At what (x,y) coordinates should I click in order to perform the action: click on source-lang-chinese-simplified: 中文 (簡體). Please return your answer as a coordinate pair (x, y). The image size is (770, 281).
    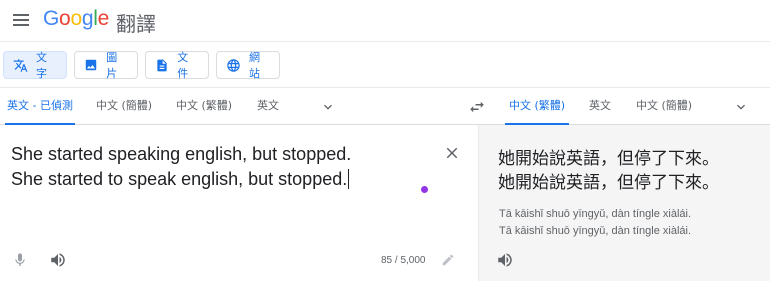
    Looking at the image, I should click on (124, 106).